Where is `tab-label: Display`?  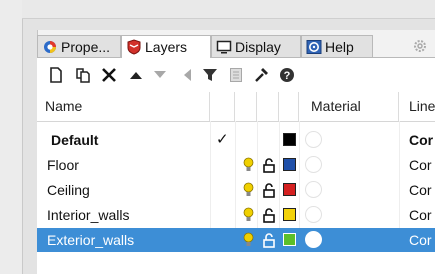 tab-label: Display is located at coordinates (258, 46).